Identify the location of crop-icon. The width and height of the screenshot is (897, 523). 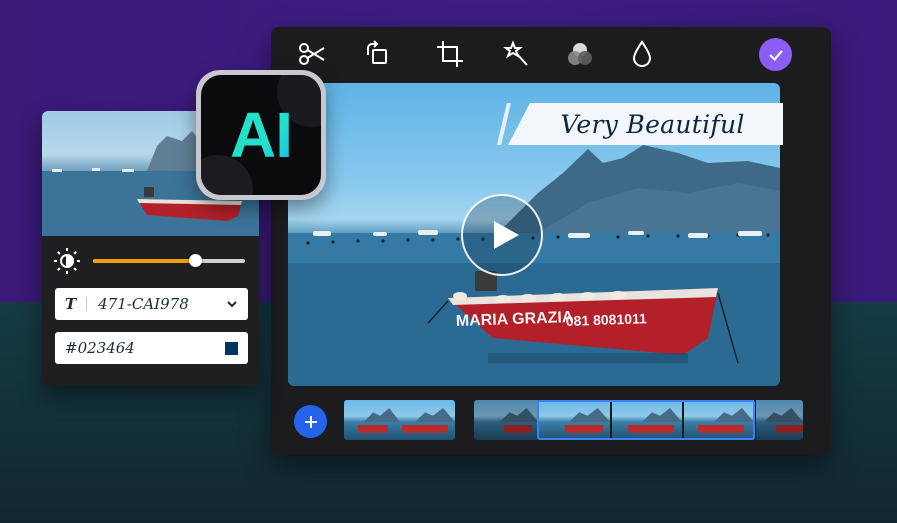
(450, 54).